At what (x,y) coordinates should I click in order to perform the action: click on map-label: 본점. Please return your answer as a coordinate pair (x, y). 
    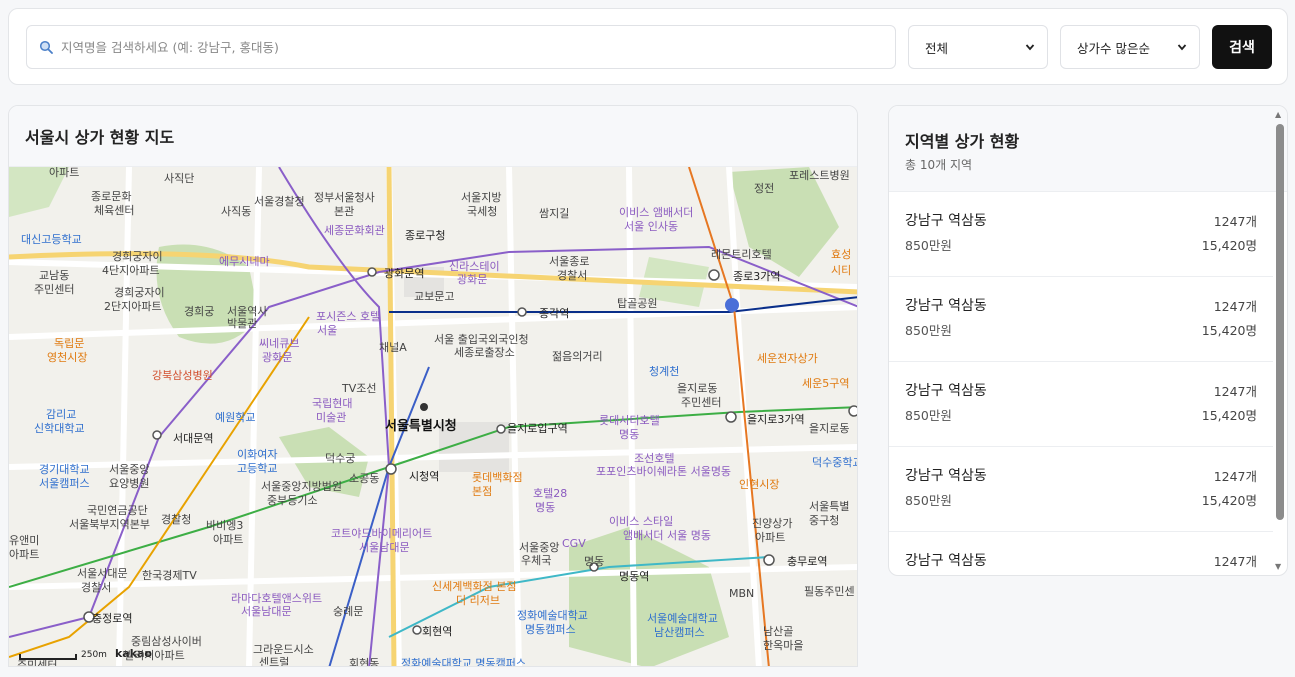
    Looking at the image, I should click on (482, 491).